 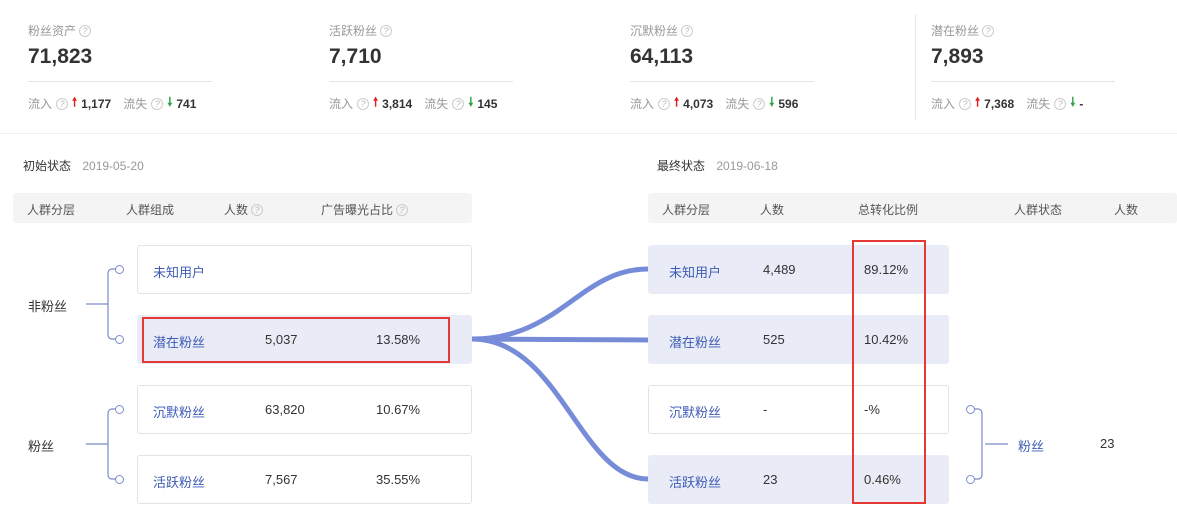 What do you see at coordinates (770, 479) in the screenshot?
I see `row-count: 23` at bounding box center [770, 479].